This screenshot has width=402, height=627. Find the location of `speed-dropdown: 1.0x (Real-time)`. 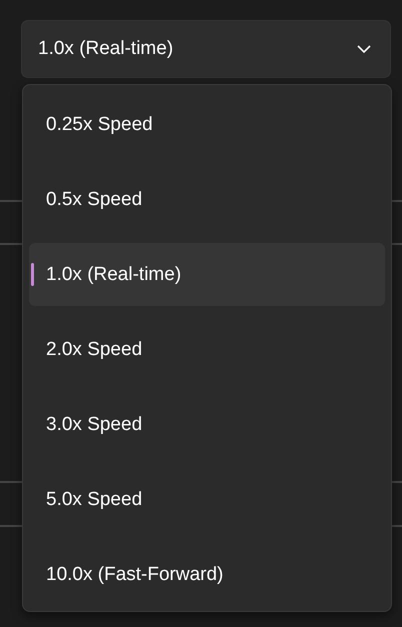

speed-dropdown: 1.0x (Real-time) is located at coordinates (206, 49).